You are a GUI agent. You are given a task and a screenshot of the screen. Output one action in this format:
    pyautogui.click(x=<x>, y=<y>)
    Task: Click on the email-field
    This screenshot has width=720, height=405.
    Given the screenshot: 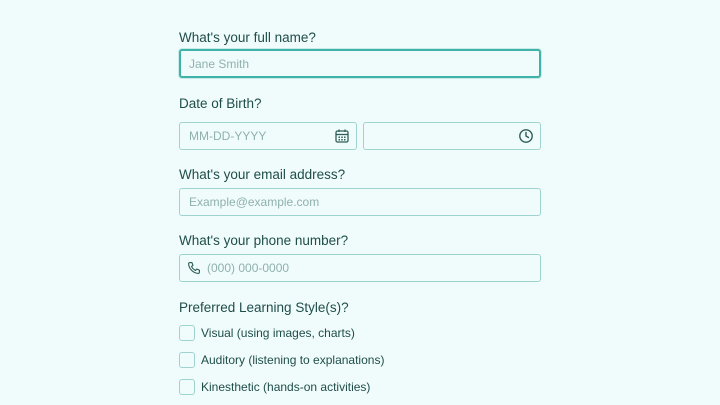 What is the action you would take?
    pyautogui.click(x=360, y=202)
    